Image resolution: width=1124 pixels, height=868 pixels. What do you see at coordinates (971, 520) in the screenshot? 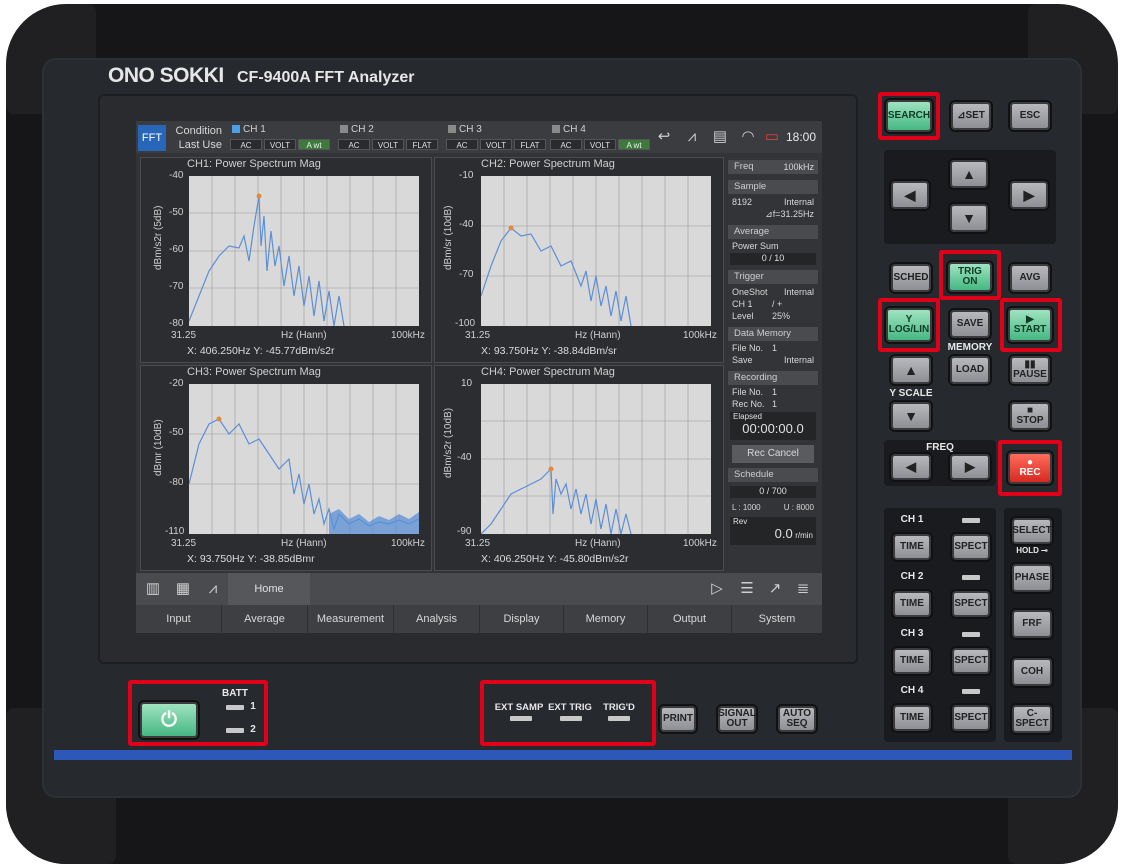
I see `ch1-led` at bounding box center [971, 520].